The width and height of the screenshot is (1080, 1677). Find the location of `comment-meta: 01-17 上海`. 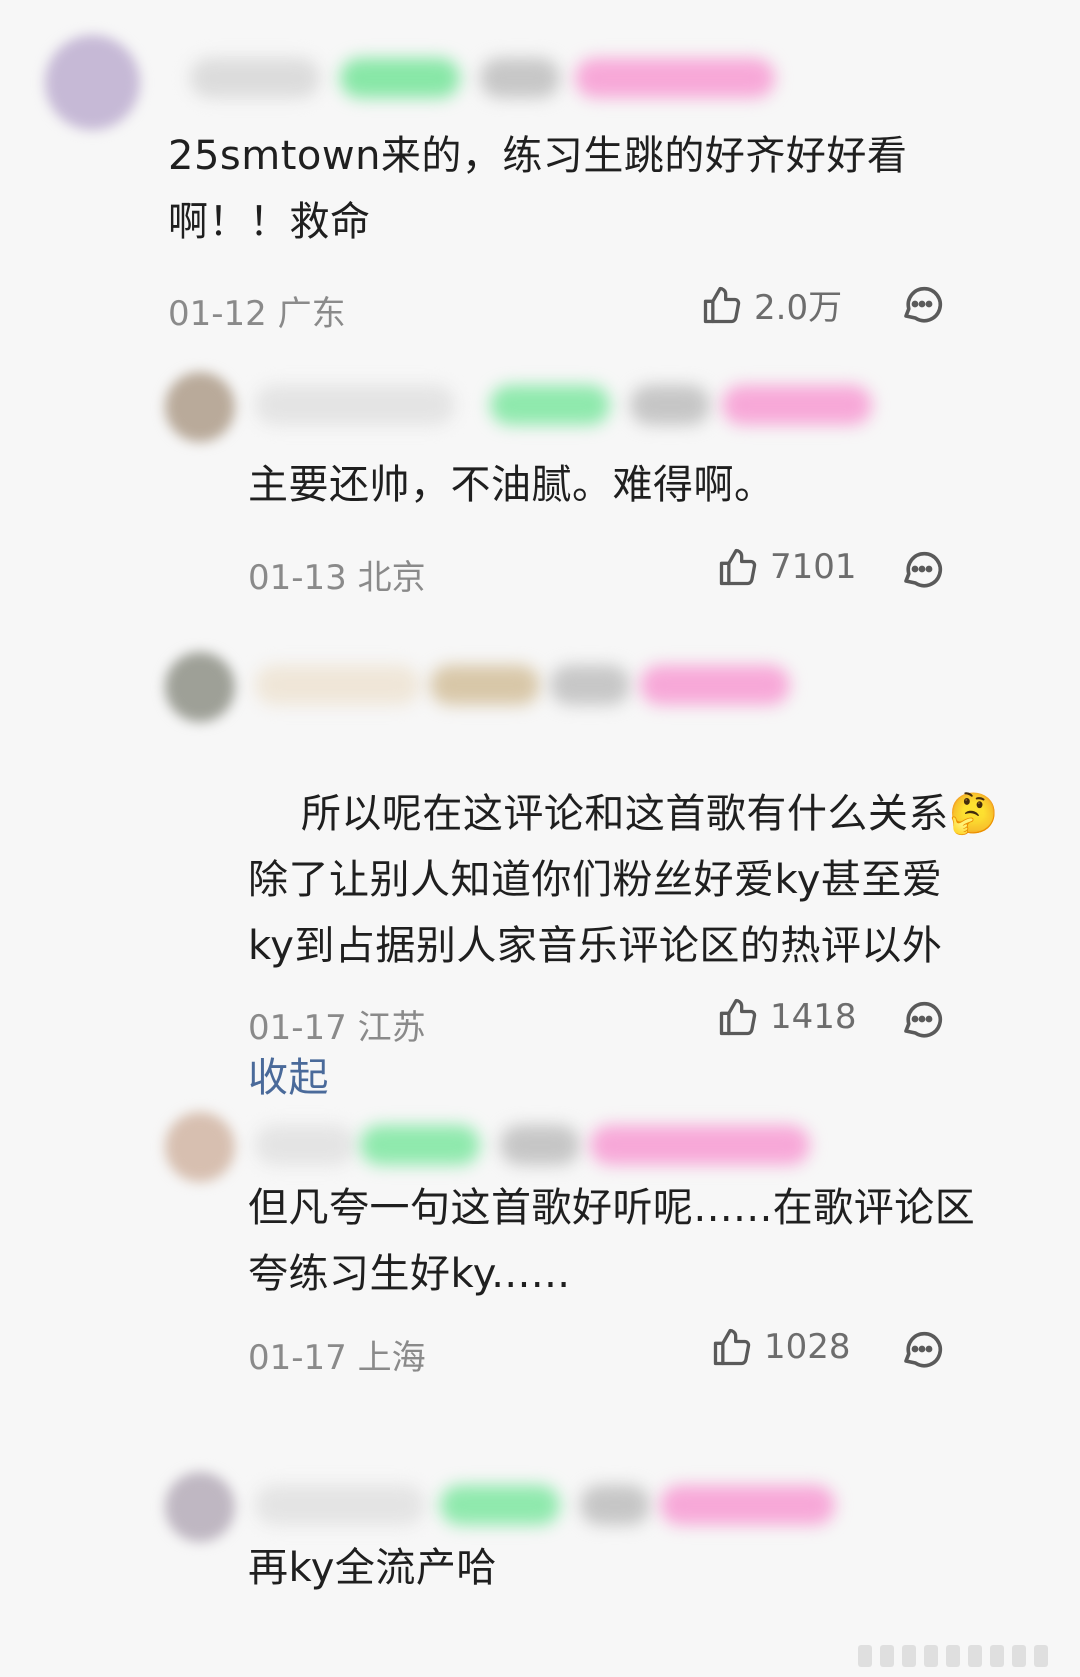

comment-meta: 01-17 上海 is located at coordinates (337, 1354).